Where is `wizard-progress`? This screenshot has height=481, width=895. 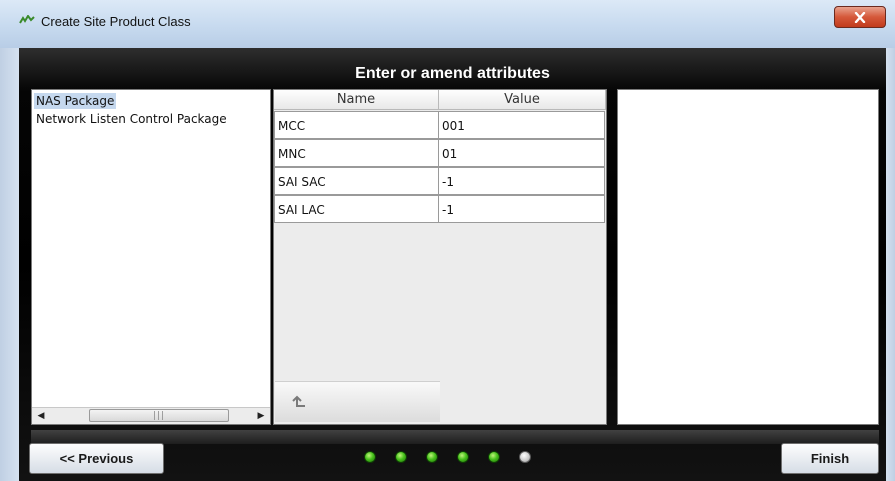 wizard-progress is located at coordinates (447, 458).